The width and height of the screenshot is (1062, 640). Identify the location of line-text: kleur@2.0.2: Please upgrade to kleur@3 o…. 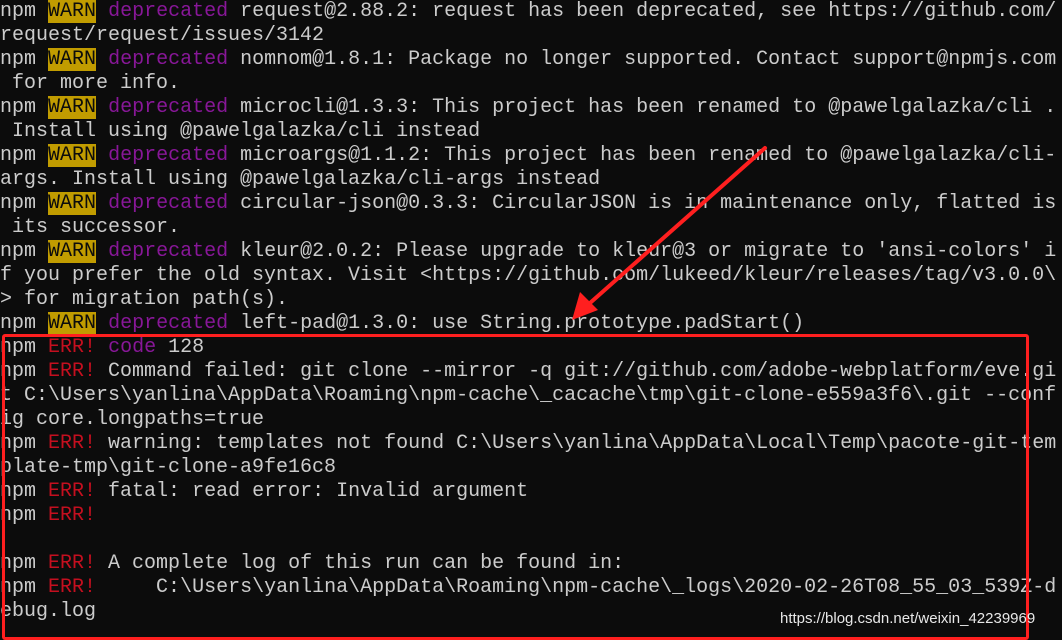
(642, 251).